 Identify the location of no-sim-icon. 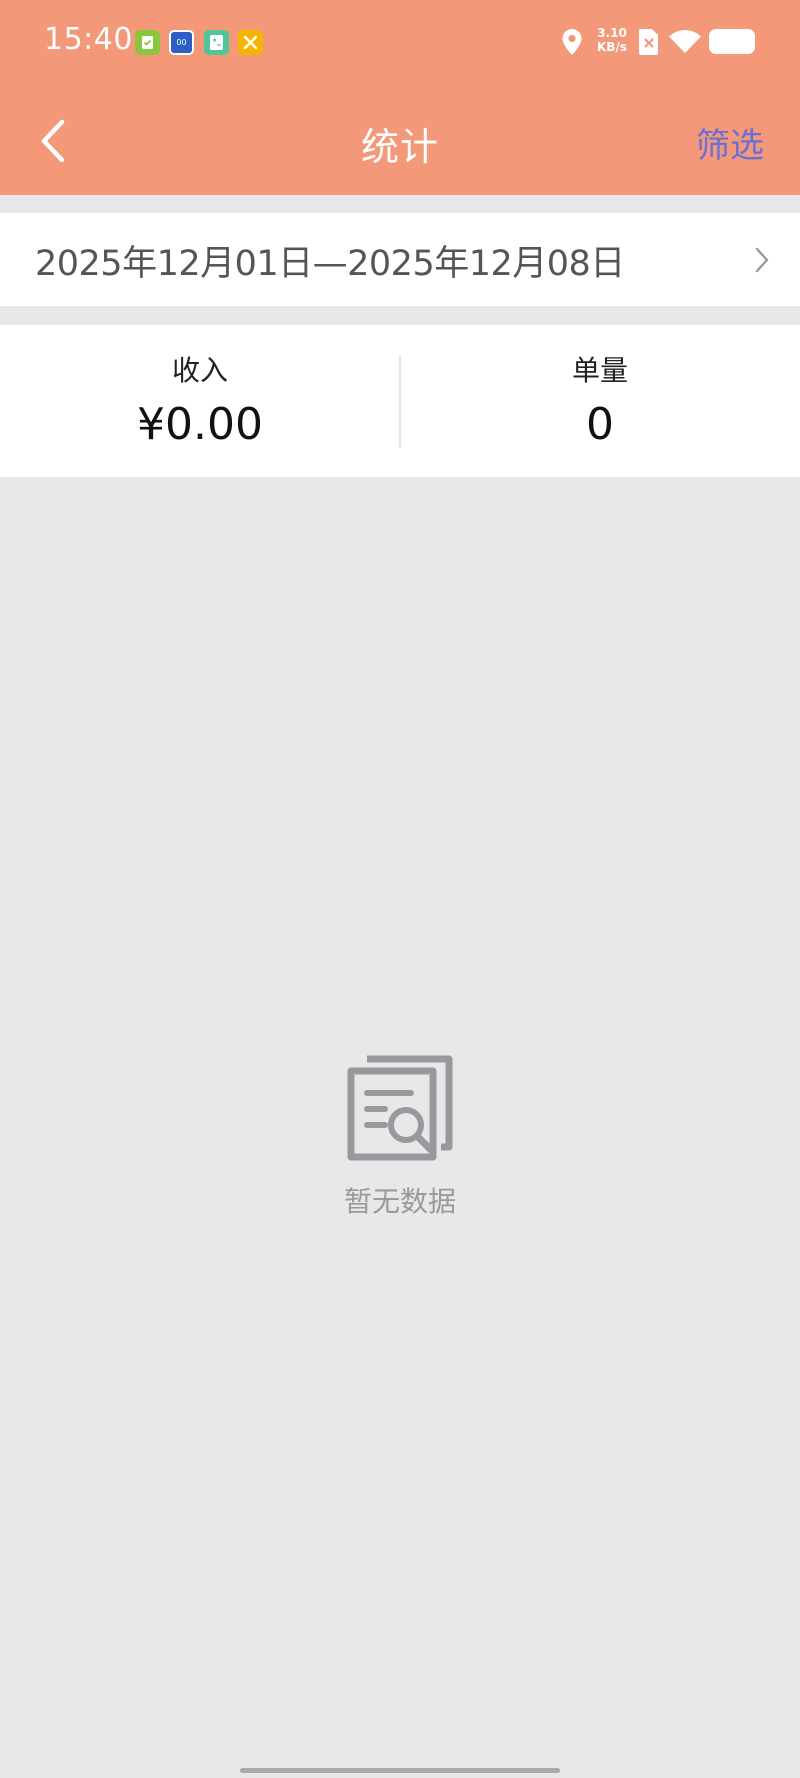
(649, 44).